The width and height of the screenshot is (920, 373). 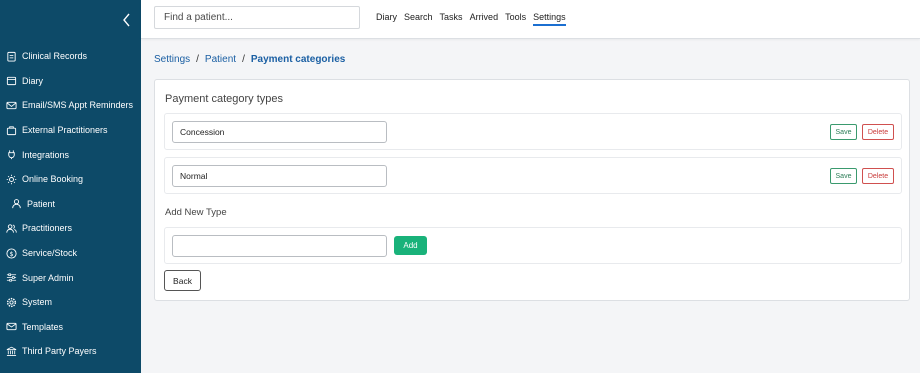 I want to click on sidebar-item-service-stock: $ Service/Stock, so click(x=70, y=253).